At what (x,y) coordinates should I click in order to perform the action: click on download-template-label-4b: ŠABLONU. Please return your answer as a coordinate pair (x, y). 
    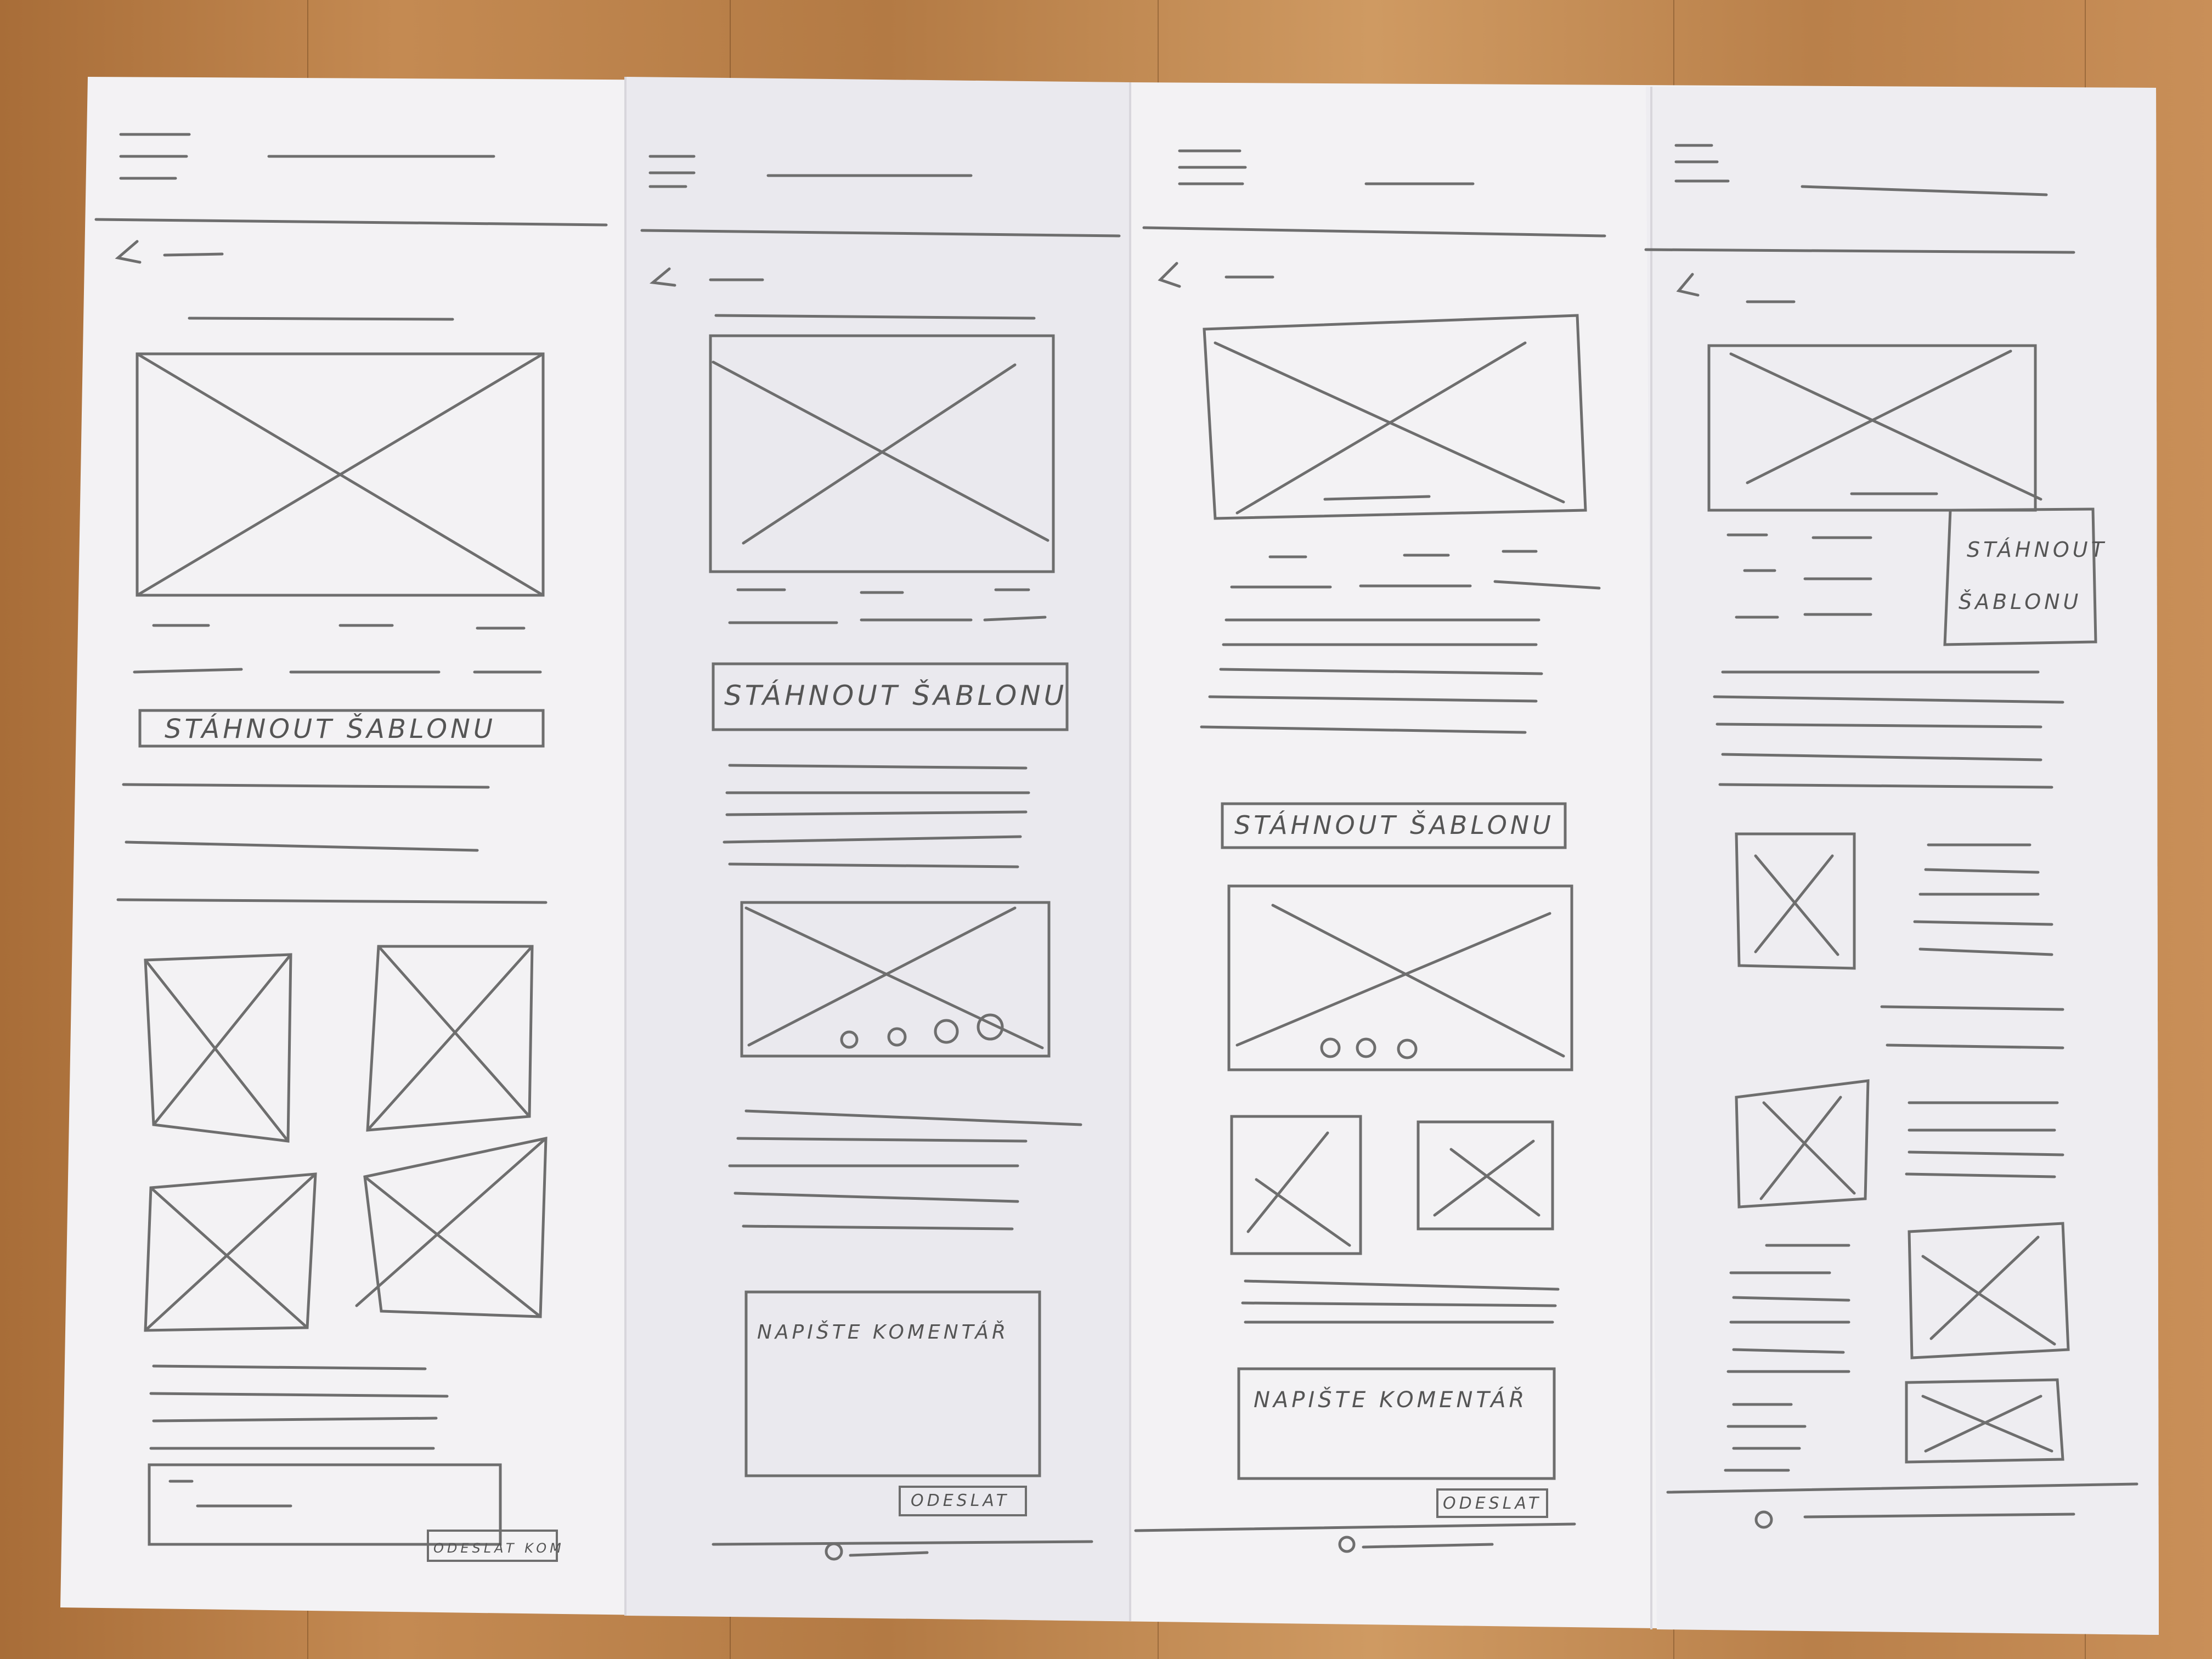
    Looking at the image, I should click on (2020, 602).